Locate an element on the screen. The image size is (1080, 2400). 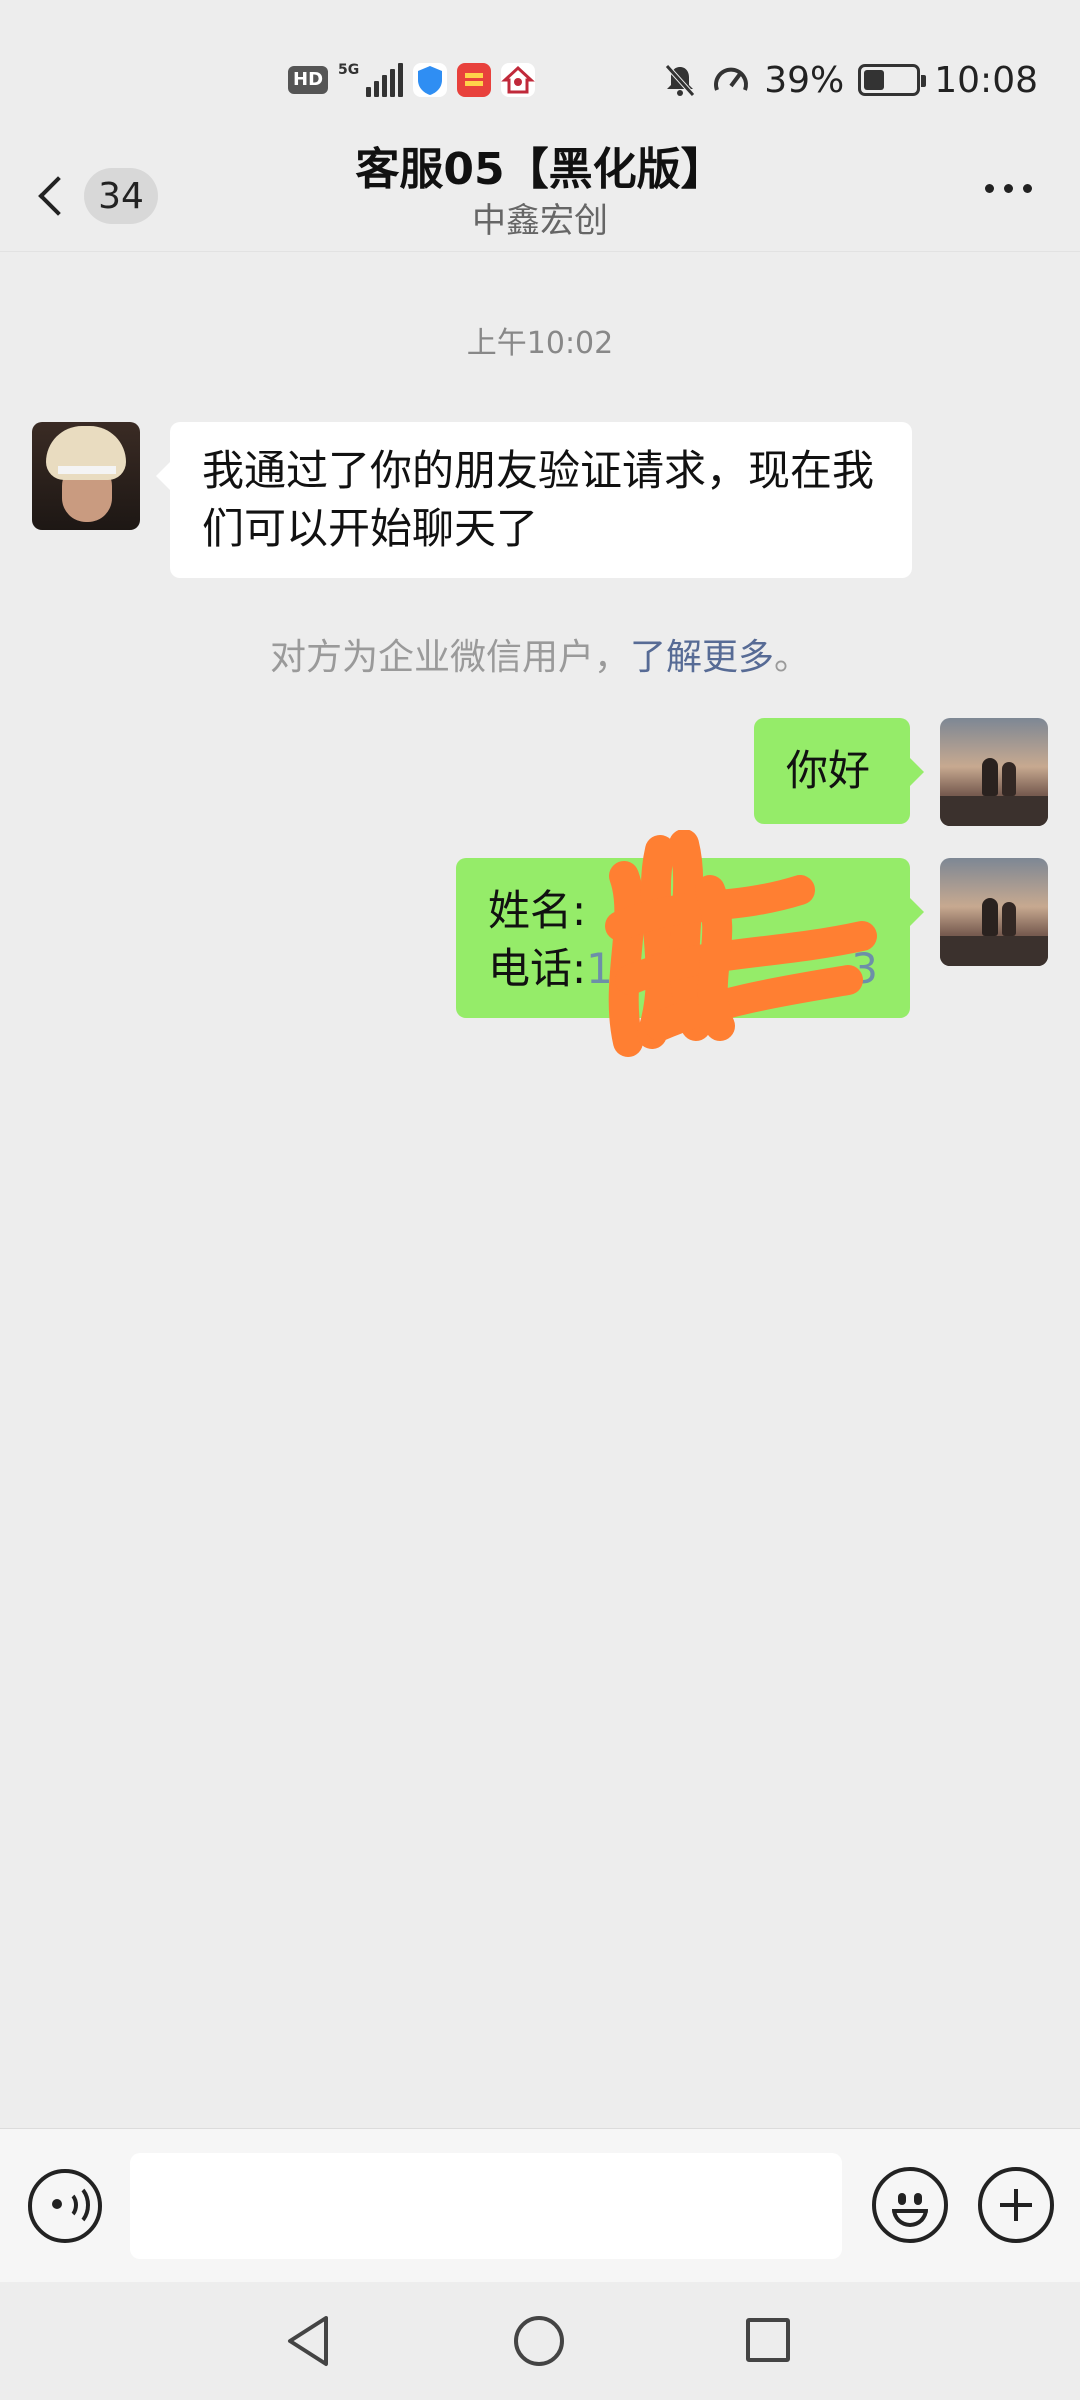
back-button: 34 is located at coordinates (94, 196).